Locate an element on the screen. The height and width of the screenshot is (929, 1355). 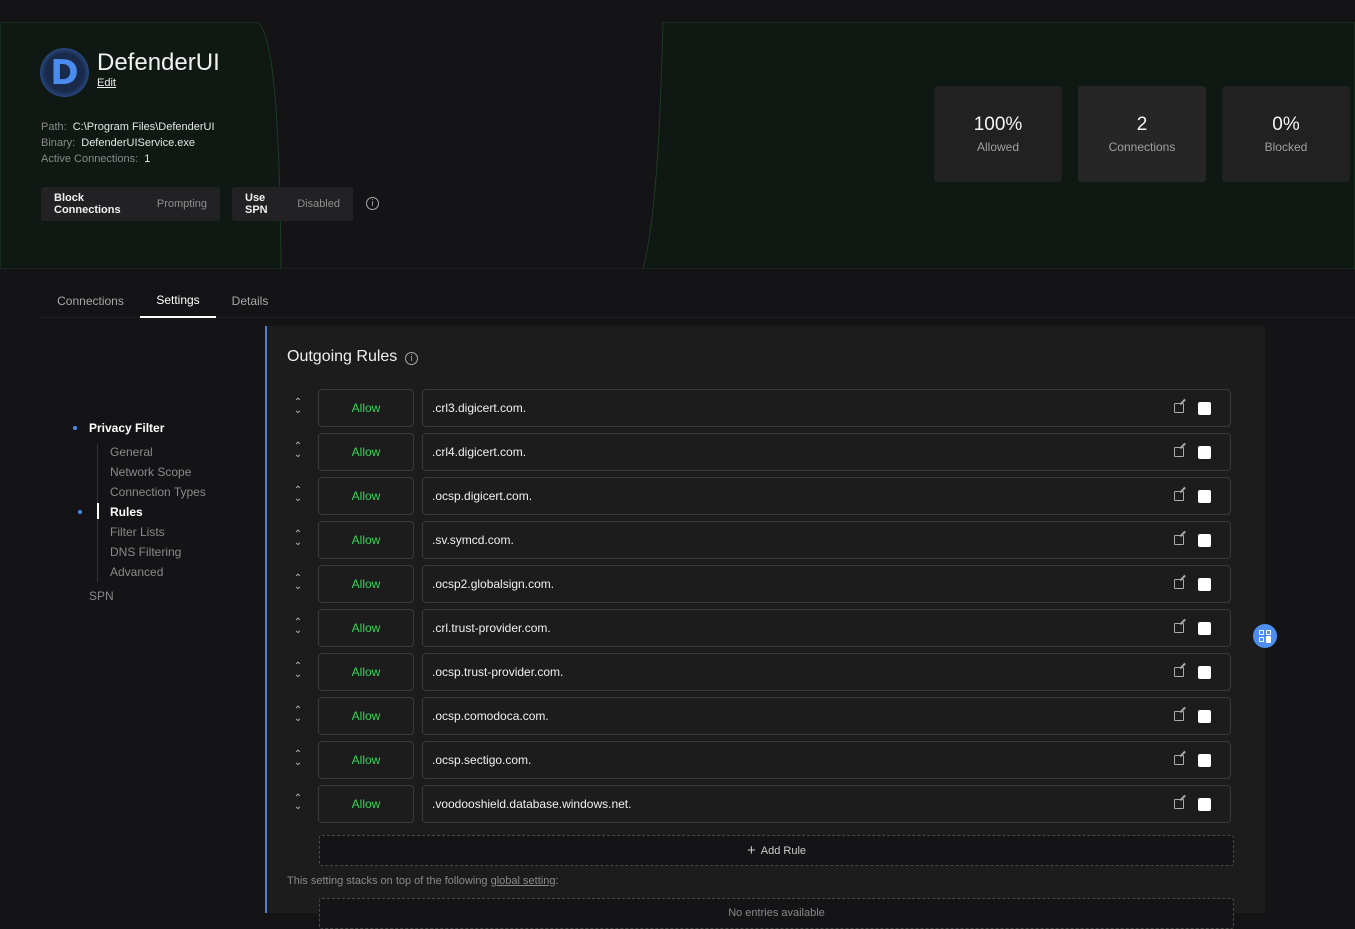
panel-title: Outgoing Rules is located at coordinates (342, 356).